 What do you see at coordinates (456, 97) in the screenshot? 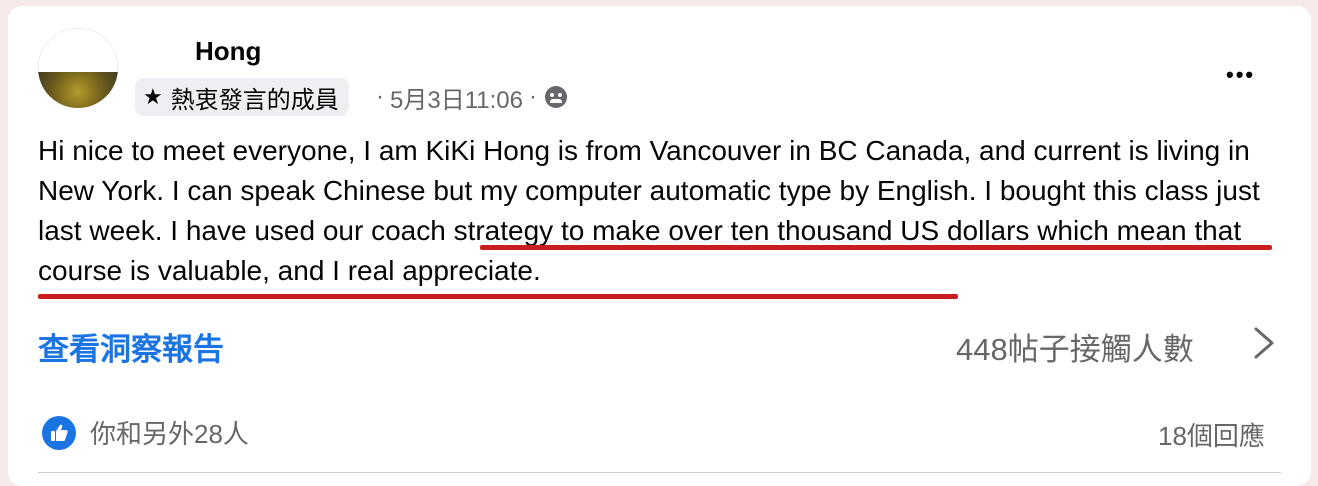
I see `post-timestamp: 5月3日11:06` at bounding box center [456, 97].